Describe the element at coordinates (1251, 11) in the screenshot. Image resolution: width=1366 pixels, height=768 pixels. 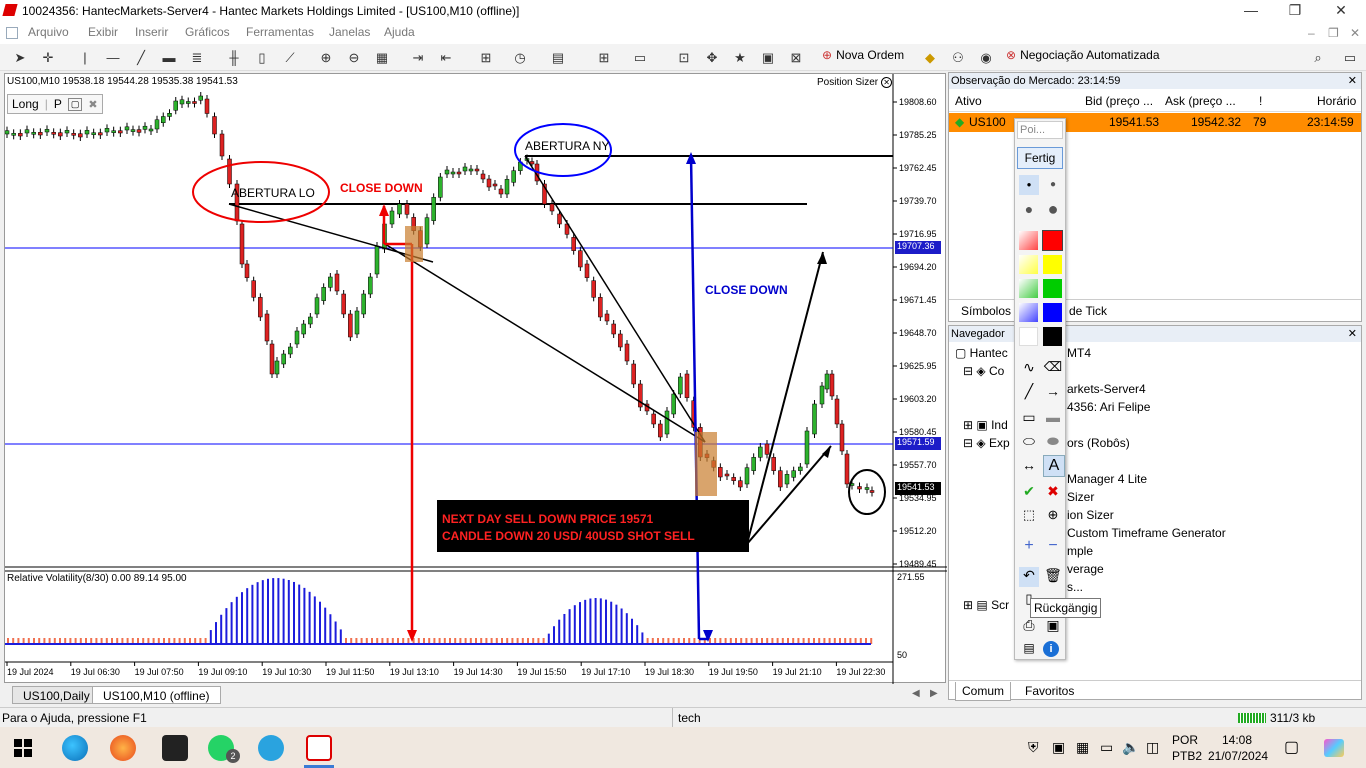
I see `minimize-button: —` at that location.